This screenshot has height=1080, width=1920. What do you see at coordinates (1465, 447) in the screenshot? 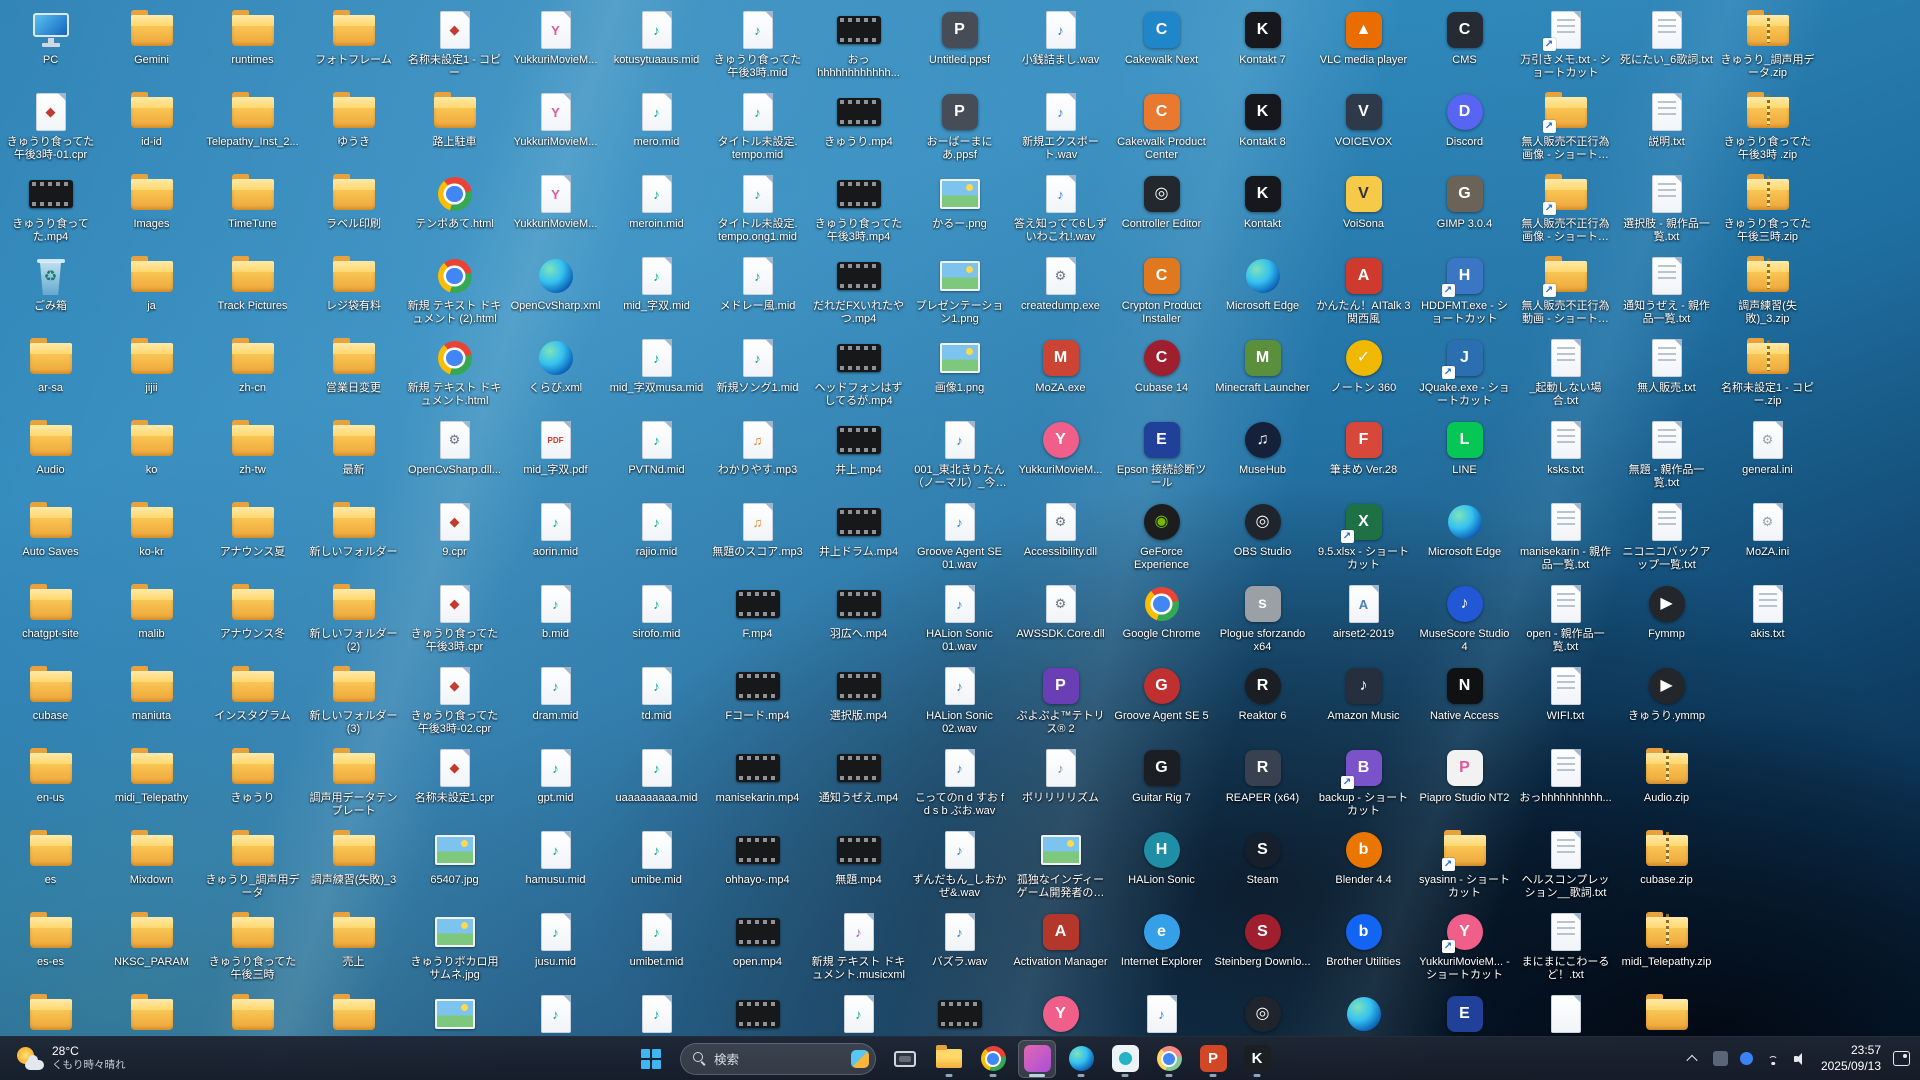
I see `desktop-icon: L LINE` at bounding box center [1465, 447].